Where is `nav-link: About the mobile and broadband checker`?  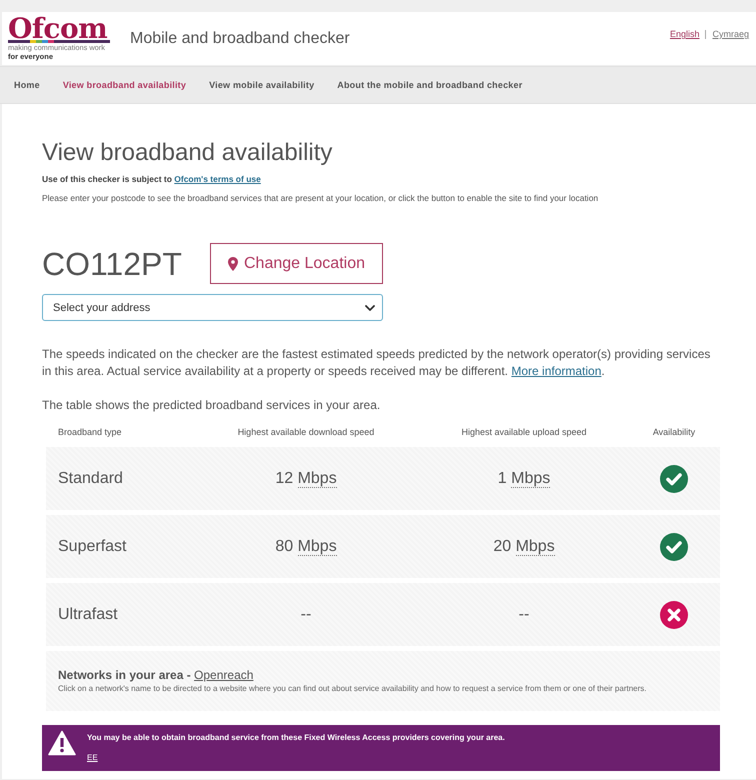 nav-link: About the mobile and broadband checker is located at coordinates (429, 85).